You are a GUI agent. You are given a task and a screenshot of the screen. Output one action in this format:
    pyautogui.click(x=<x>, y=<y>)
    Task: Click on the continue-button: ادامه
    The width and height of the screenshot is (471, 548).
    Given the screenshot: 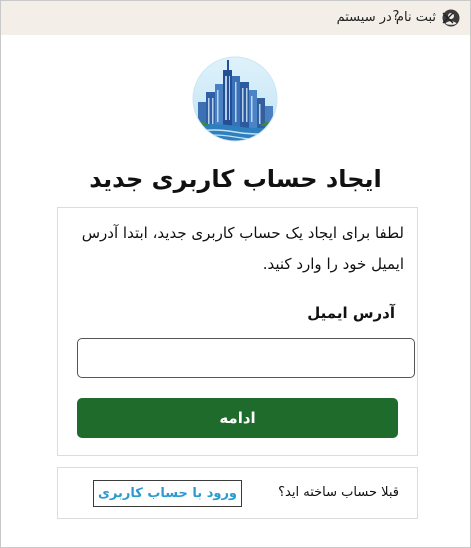 What is the action you would take?
    pyautogui.click(x=237, y=418)
    